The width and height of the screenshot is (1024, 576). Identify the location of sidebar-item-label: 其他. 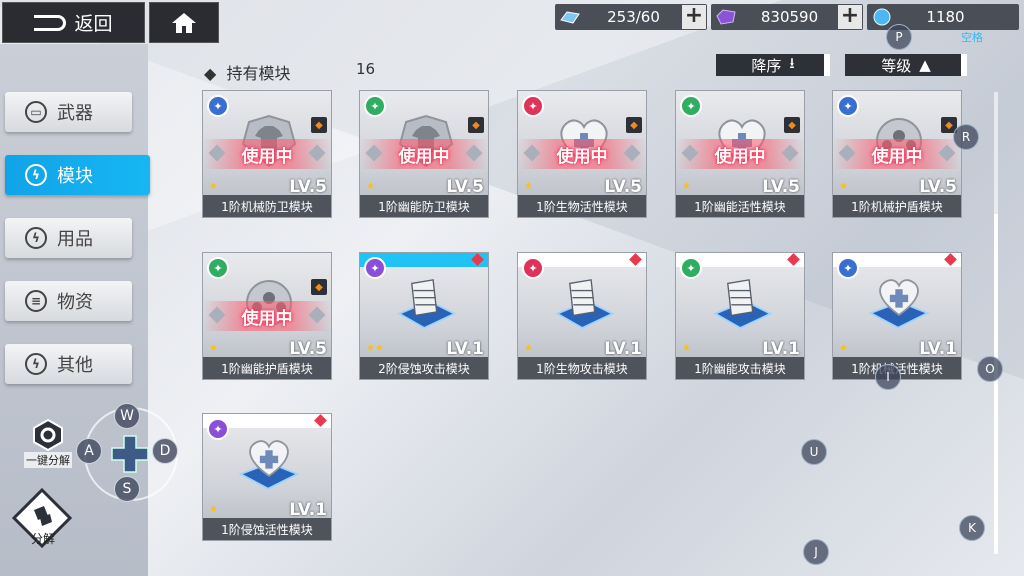
(75, 365).